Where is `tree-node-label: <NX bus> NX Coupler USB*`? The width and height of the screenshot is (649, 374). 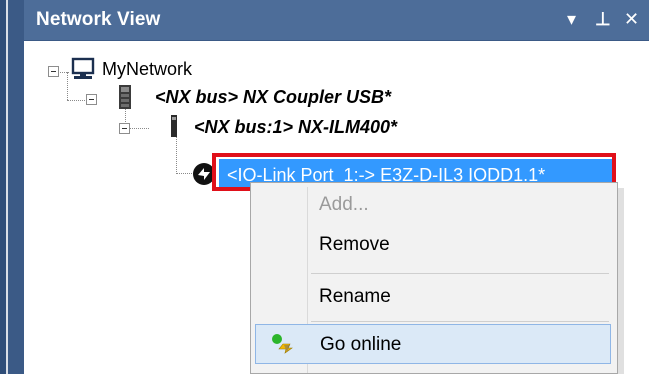
tree-node-label: <NX bus> NX Coupler USB* is located at coordinates (273, 96).